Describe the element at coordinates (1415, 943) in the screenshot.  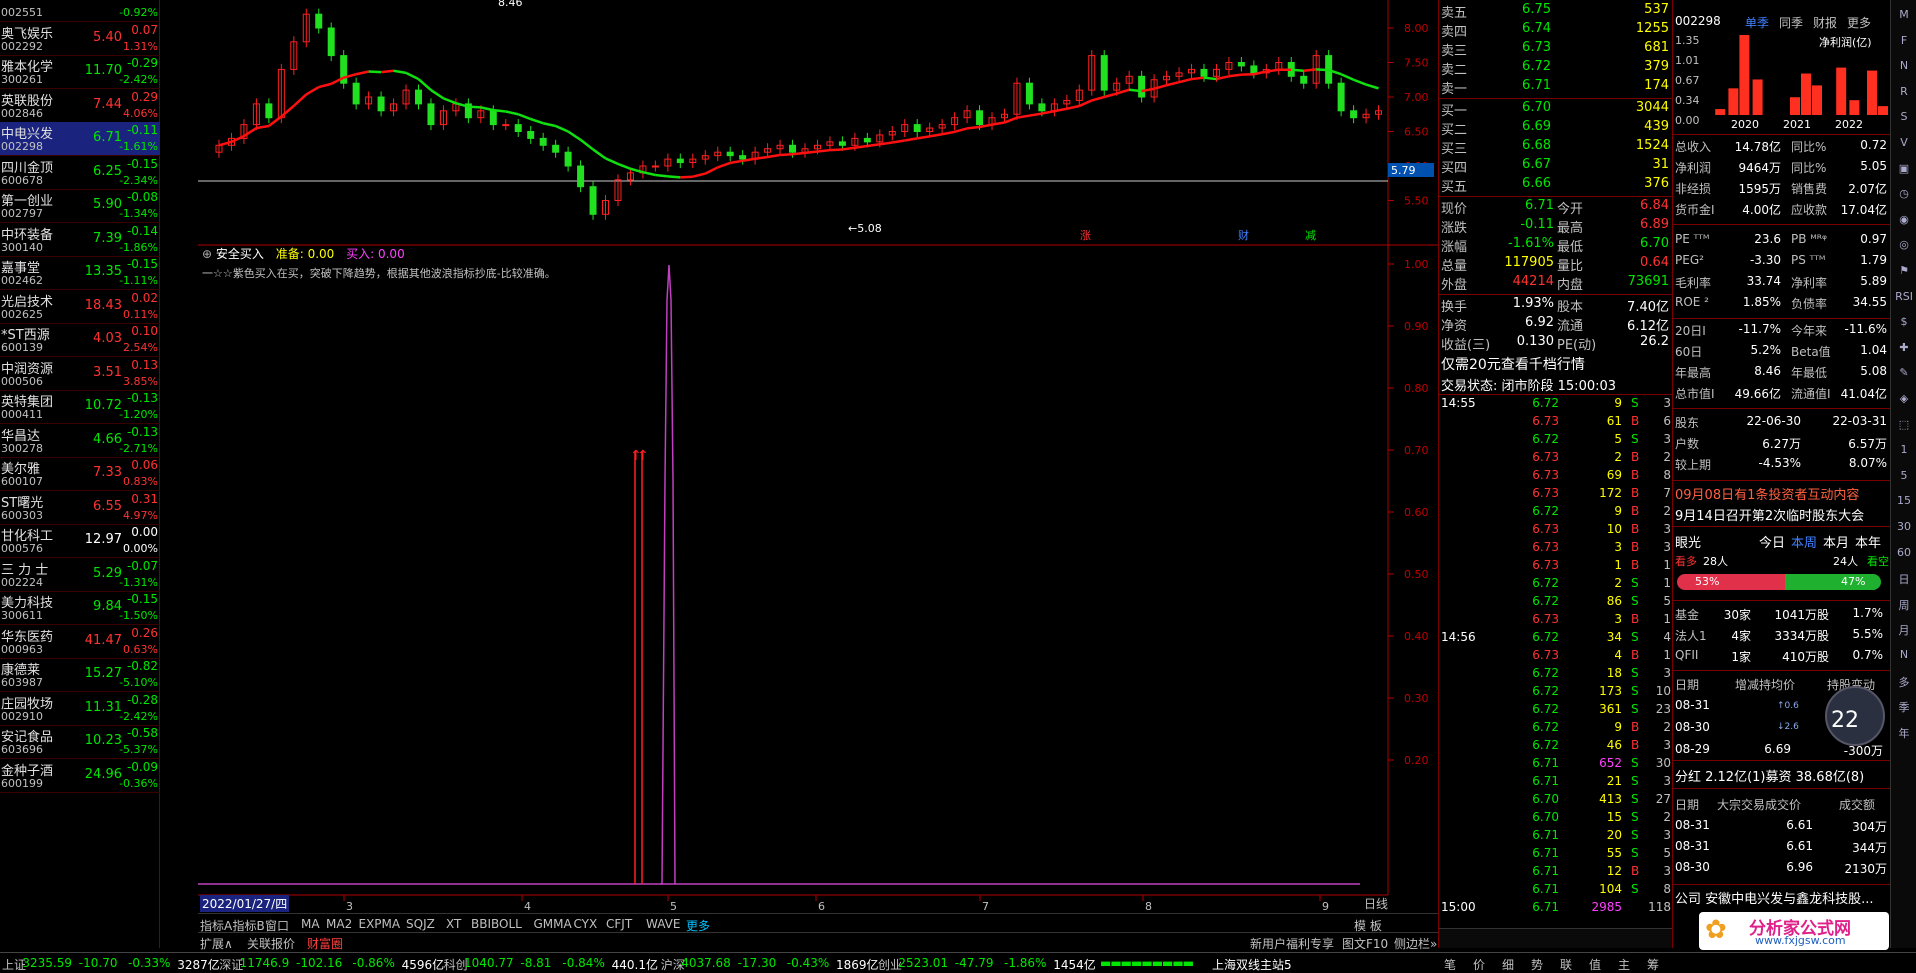
I see `sidebar-toggle: 侧边栏»` at that location.